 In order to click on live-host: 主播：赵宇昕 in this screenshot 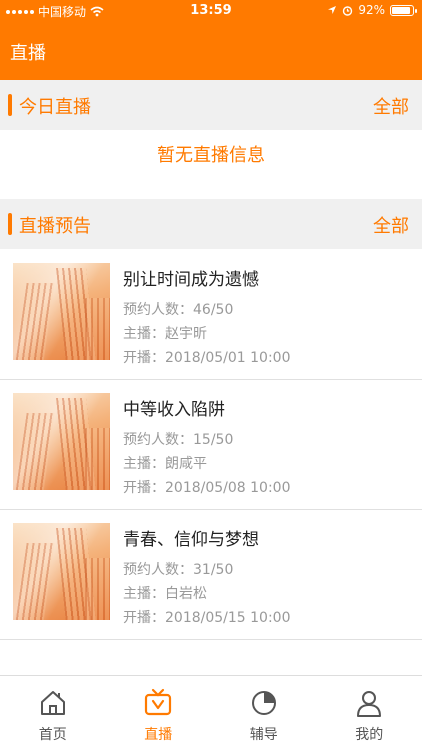, I will do `click(165, 334)`.